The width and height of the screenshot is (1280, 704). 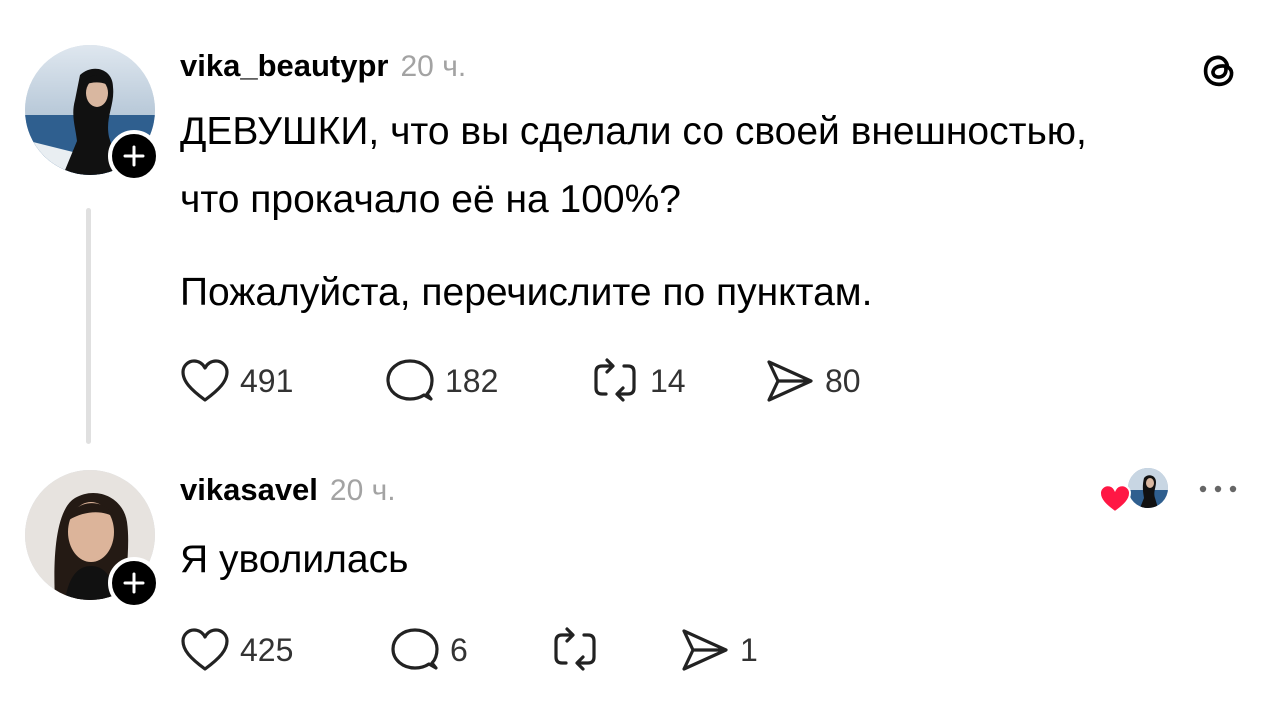 I want to click on reply-share-count: 1, so click(x=749, y=649).